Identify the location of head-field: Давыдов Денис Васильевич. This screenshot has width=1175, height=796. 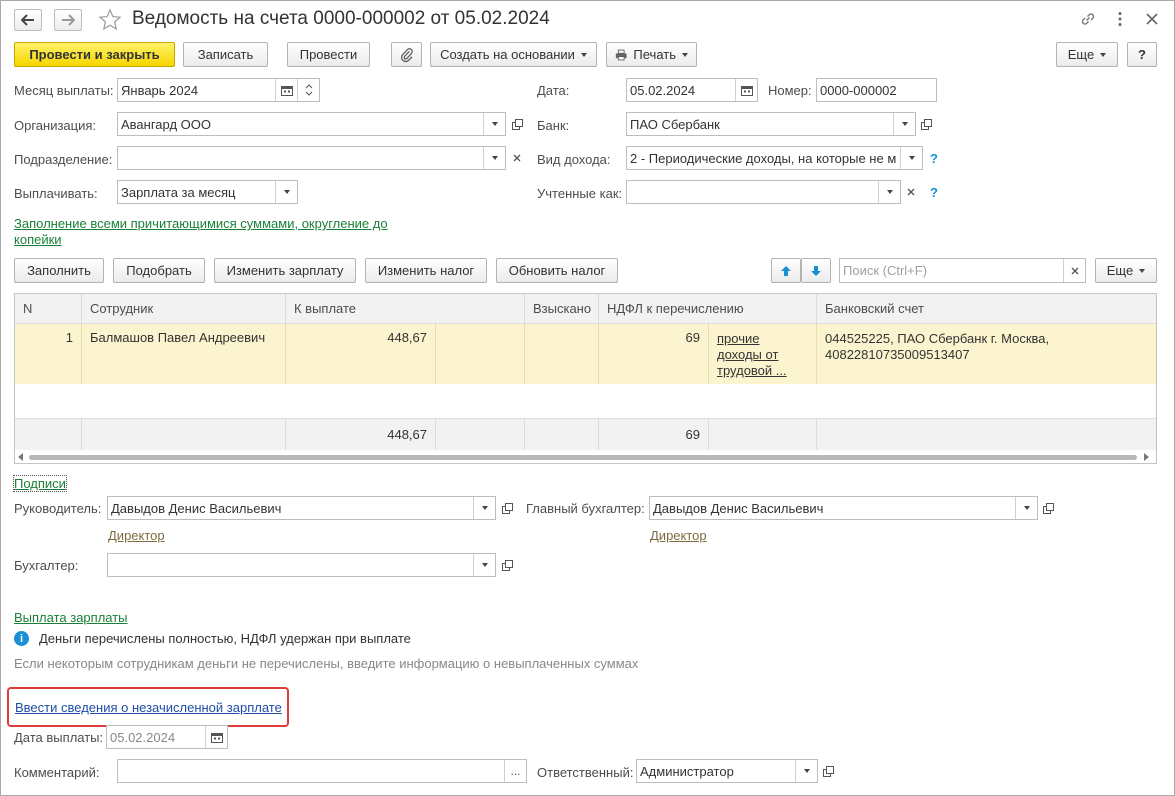
(301, 508).